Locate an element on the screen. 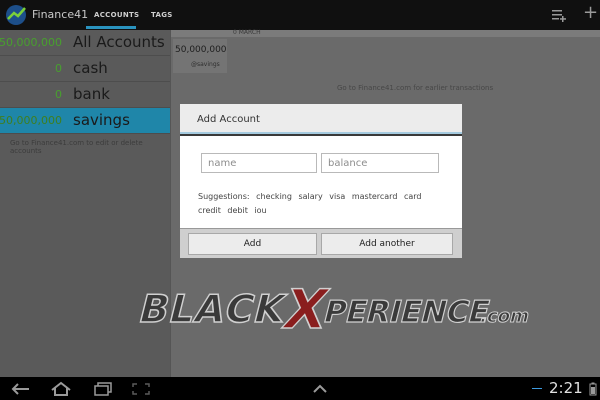  account-row-savings: 50,000,000 savings is located at coordinates (85, 121).